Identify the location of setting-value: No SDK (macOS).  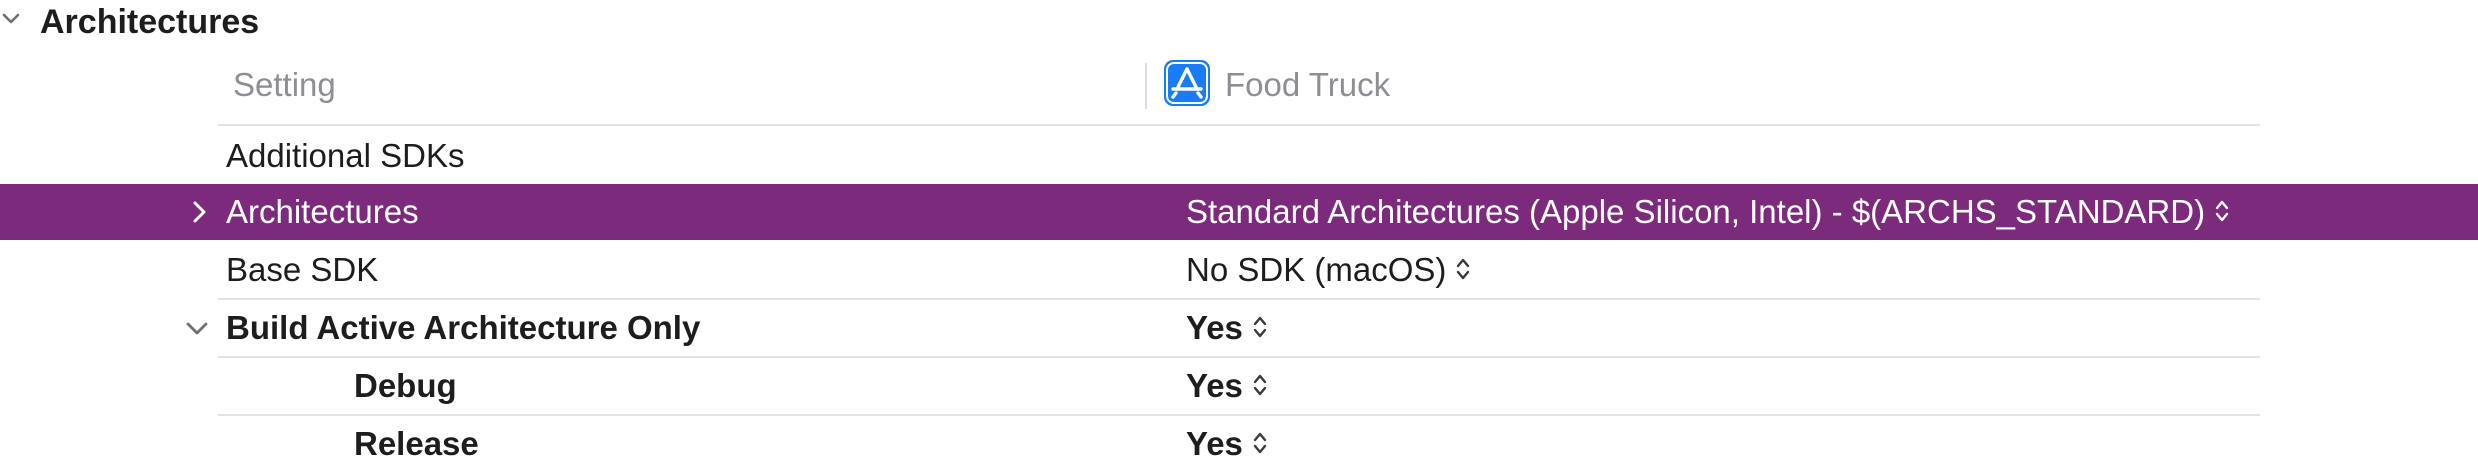
(1316, 269).